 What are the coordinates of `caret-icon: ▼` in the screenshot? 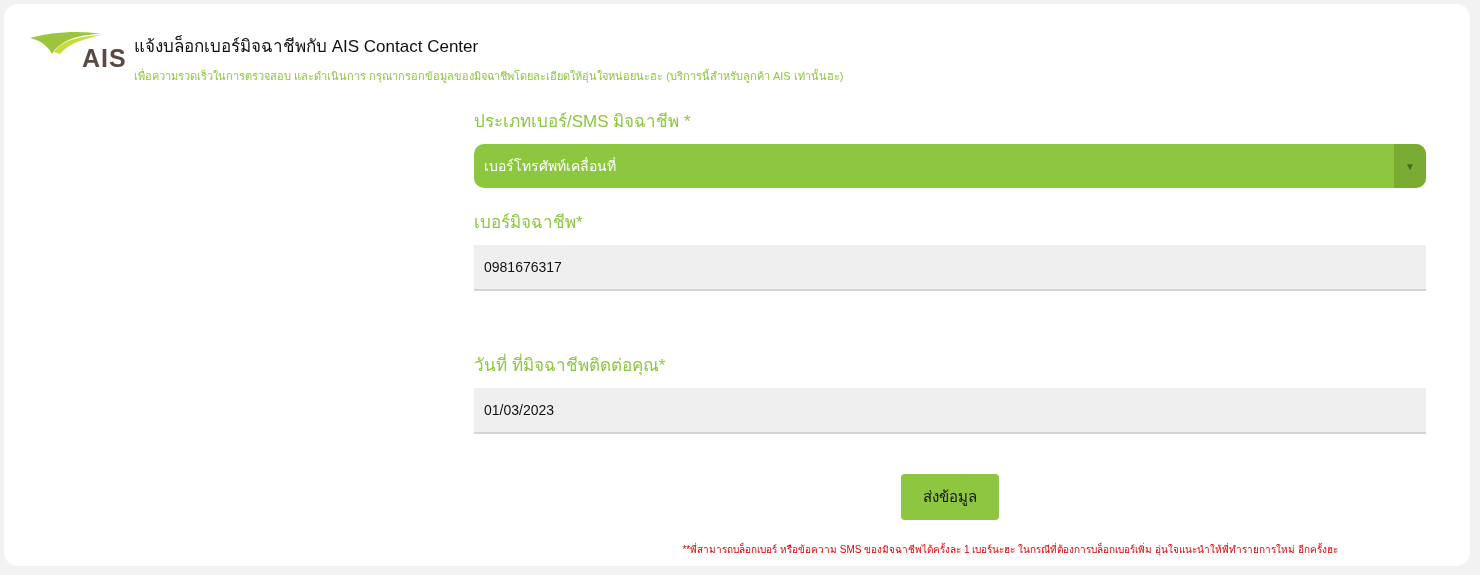 It's located at (1410, 166).